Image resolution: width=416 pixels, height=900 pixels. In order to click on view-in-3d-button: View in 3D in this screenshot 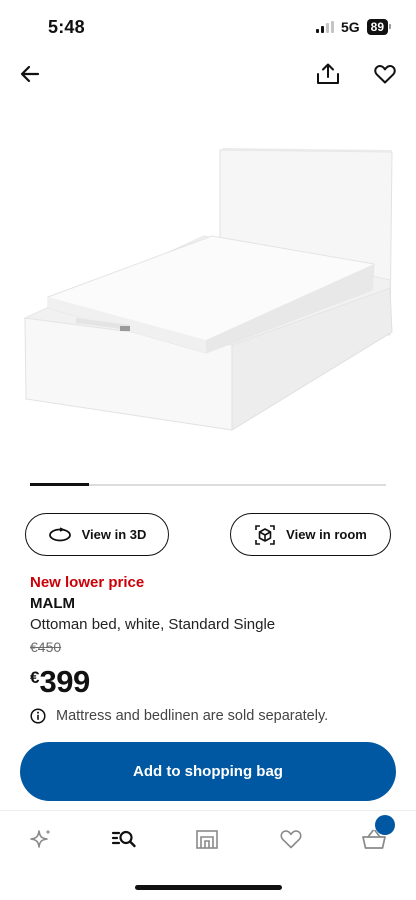, I will do `click(97, 534)`.